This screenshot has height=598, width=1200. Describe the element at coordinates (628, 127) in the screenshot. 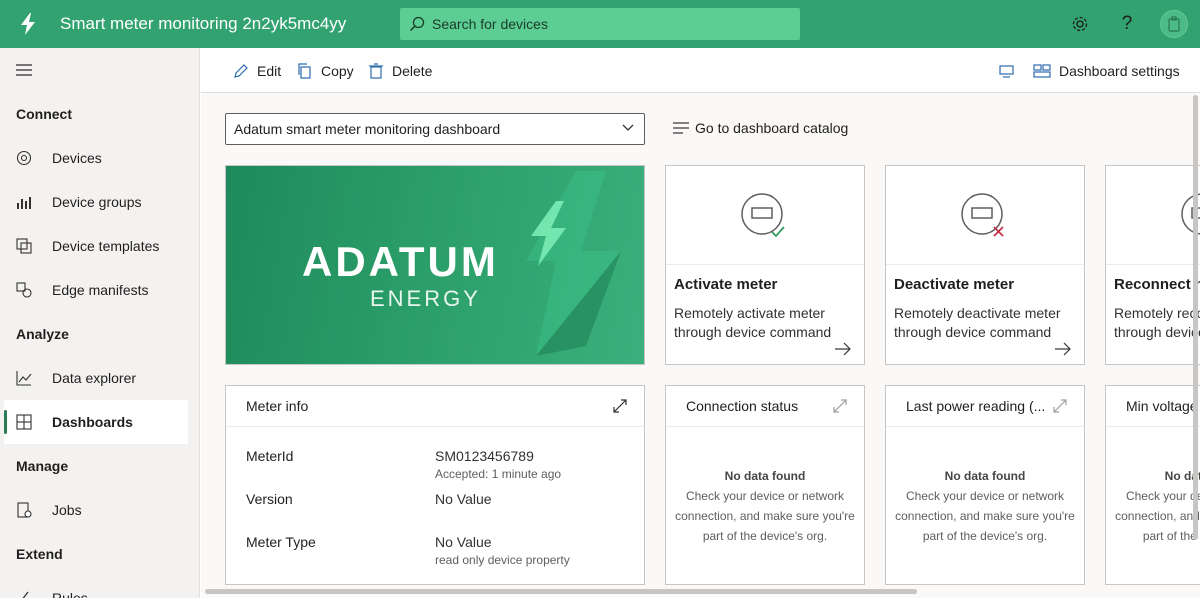

I see `chevron-down-icon` at that location.